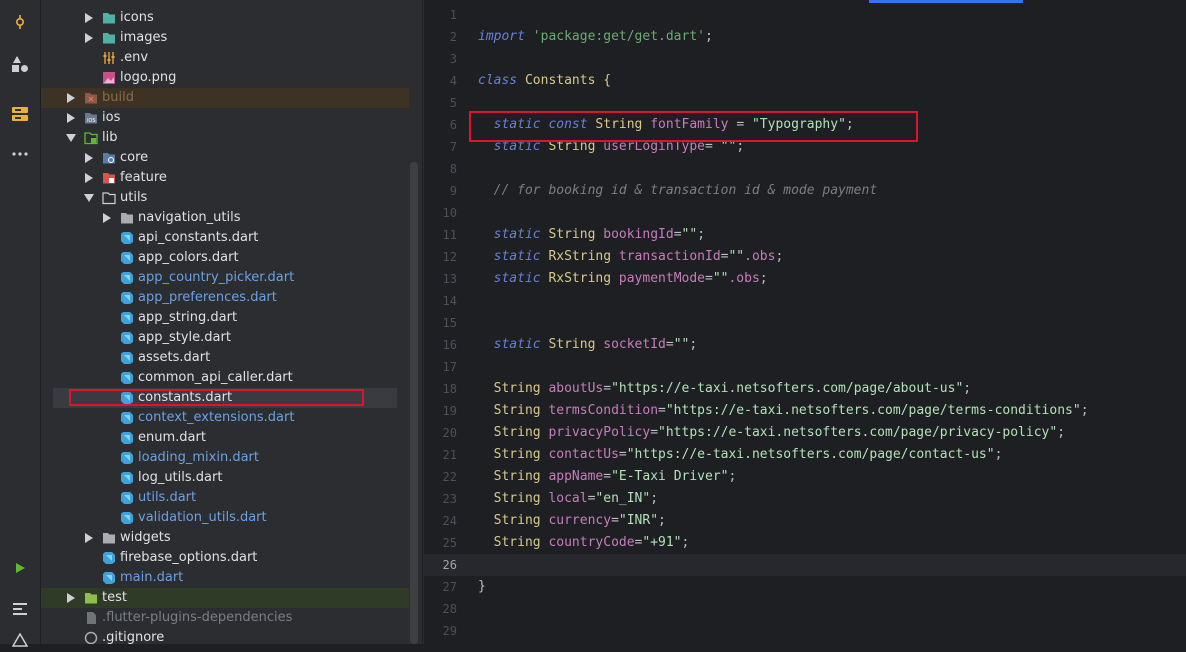 This screenshot has height=652, width=1186. What do you see at coordinates (20, 22) in the screenshot?
I see `commit-icon` at bounding box center [20, 22].